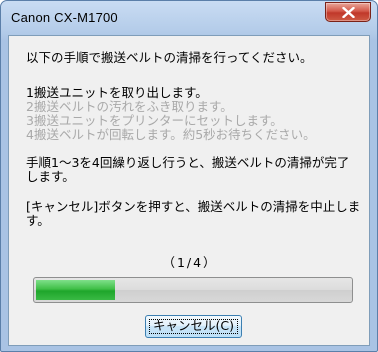 Image resolution: width=378 pixels, height=352 pixels. Describe the element at coordinates (75, 290) in the screenshot. I see `progress-bar-fill` at that location.